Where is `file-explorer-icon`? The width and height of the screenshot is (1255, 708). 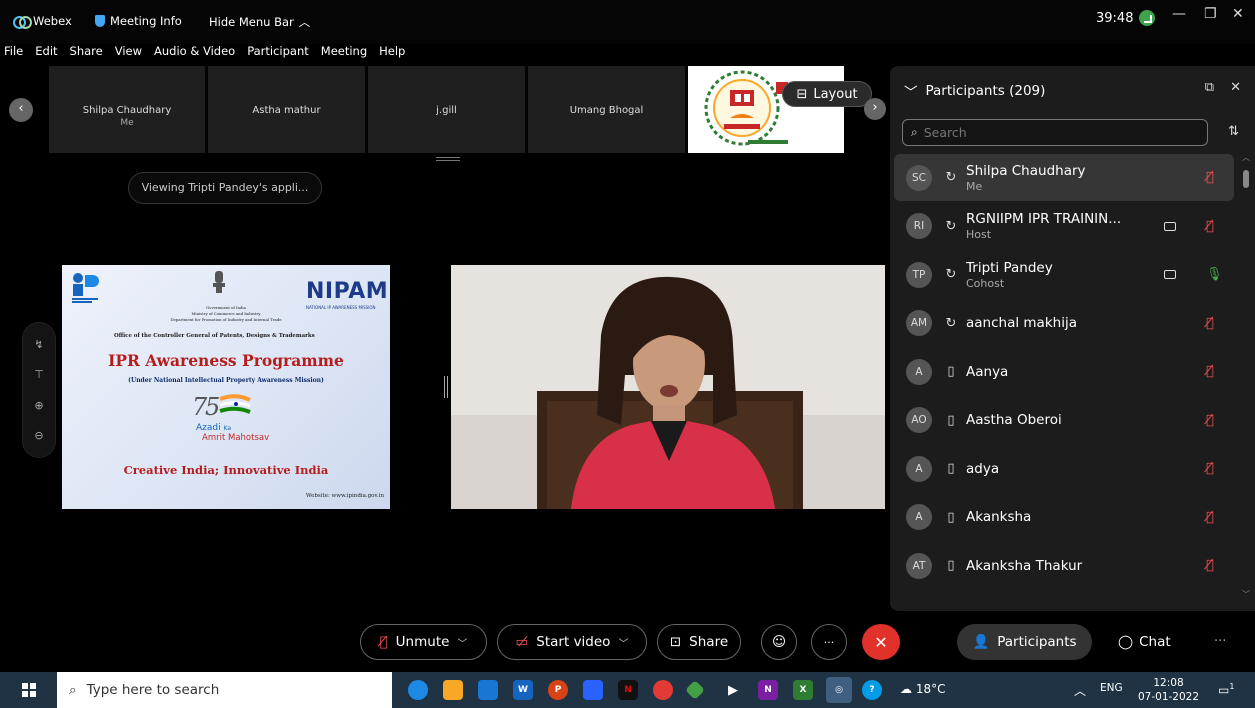
file-explorer-icon is located at coordinates (453, 690).